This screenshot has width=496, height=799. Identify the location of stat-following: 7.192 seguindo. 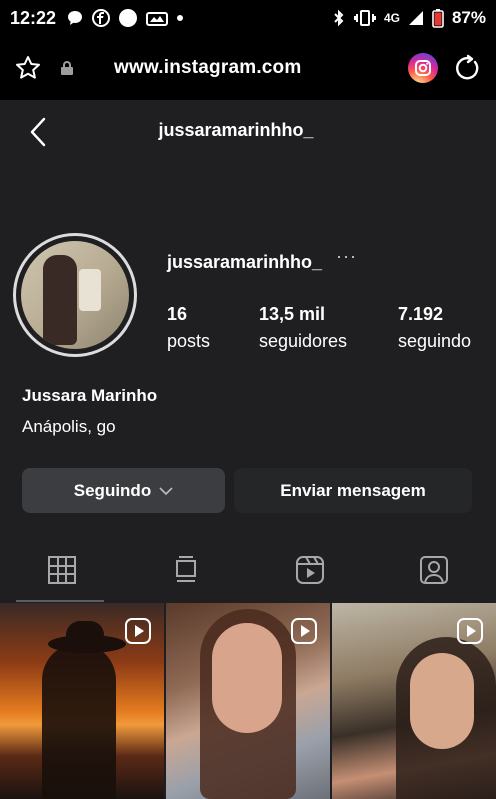
(443, 328).